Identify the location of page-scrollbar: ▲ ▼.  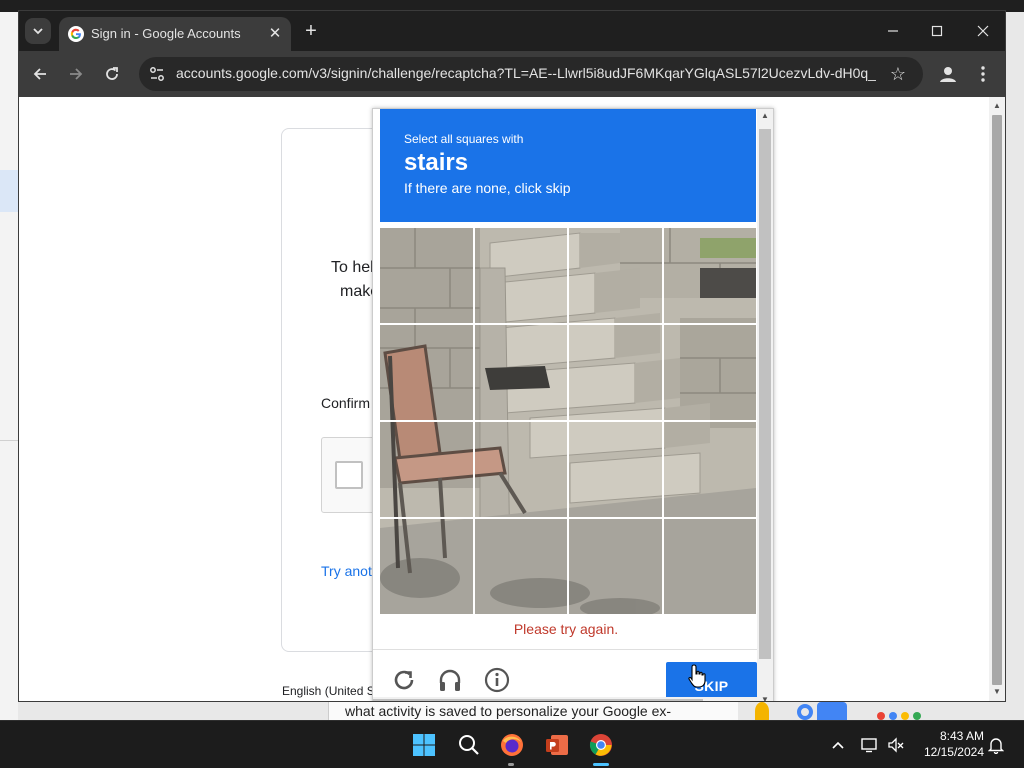
(997, 399).